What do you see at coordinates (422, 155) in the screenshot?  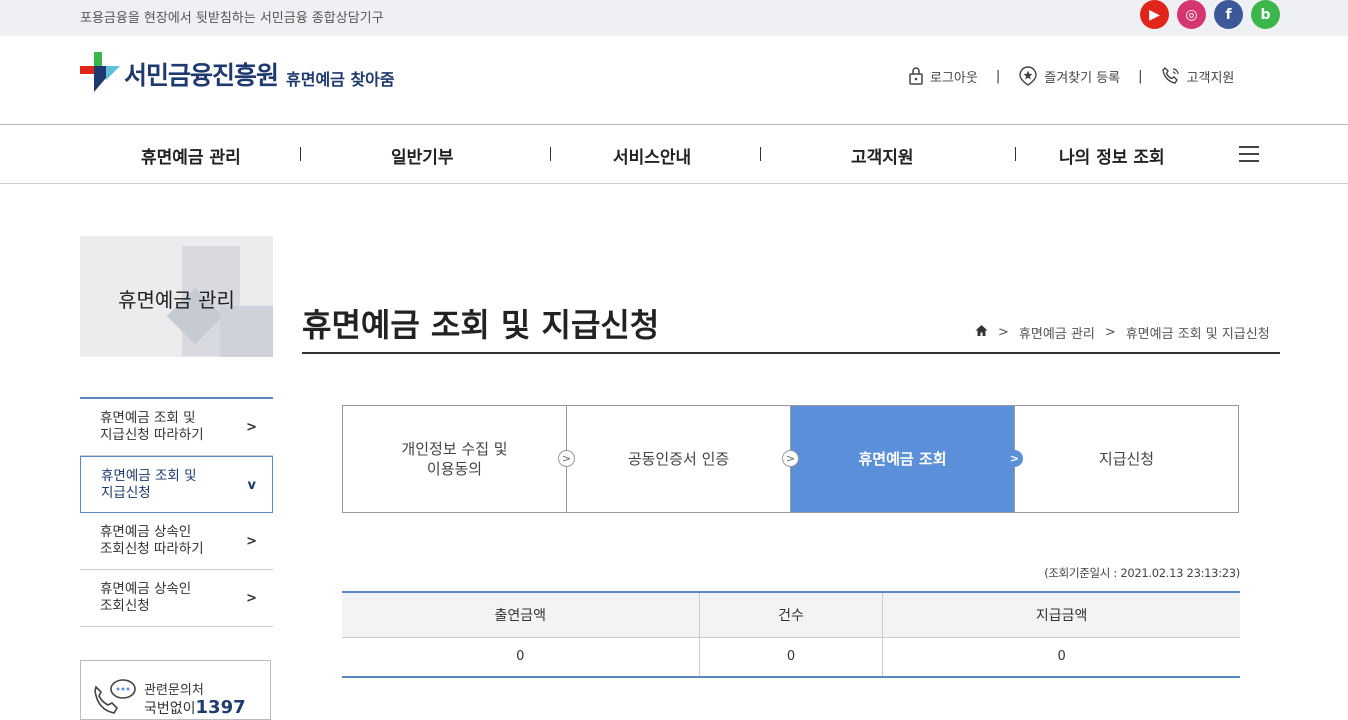 I see `nav-donation: 일반기부` at bounding box center [422, 155].